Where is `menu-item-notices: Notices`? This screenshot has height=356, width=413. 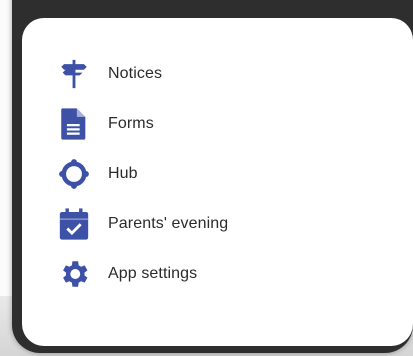
menu-item-notices: Notices is located at coordinates (217, 74).